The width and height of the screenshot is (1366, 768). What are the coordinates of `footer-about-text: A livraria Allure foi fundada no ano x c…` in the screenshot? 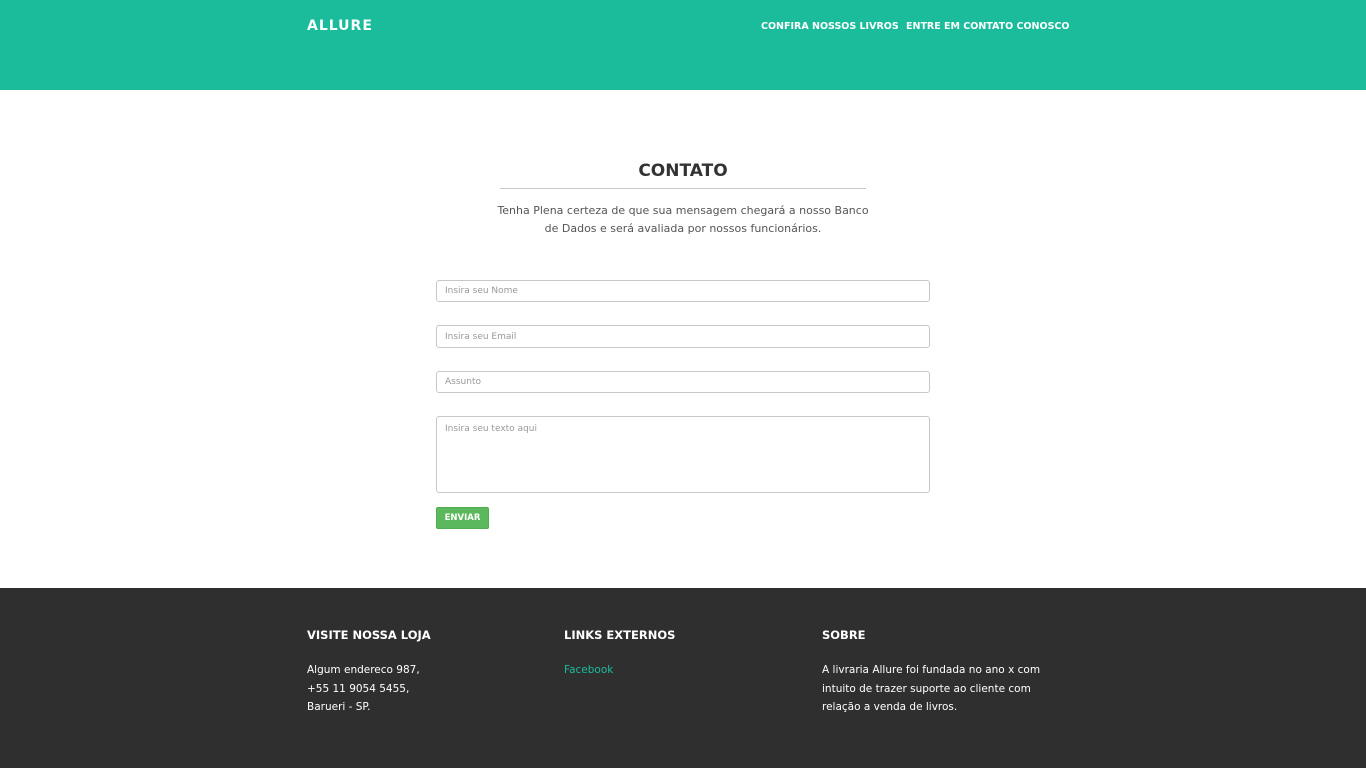 It's located at (942, 689).